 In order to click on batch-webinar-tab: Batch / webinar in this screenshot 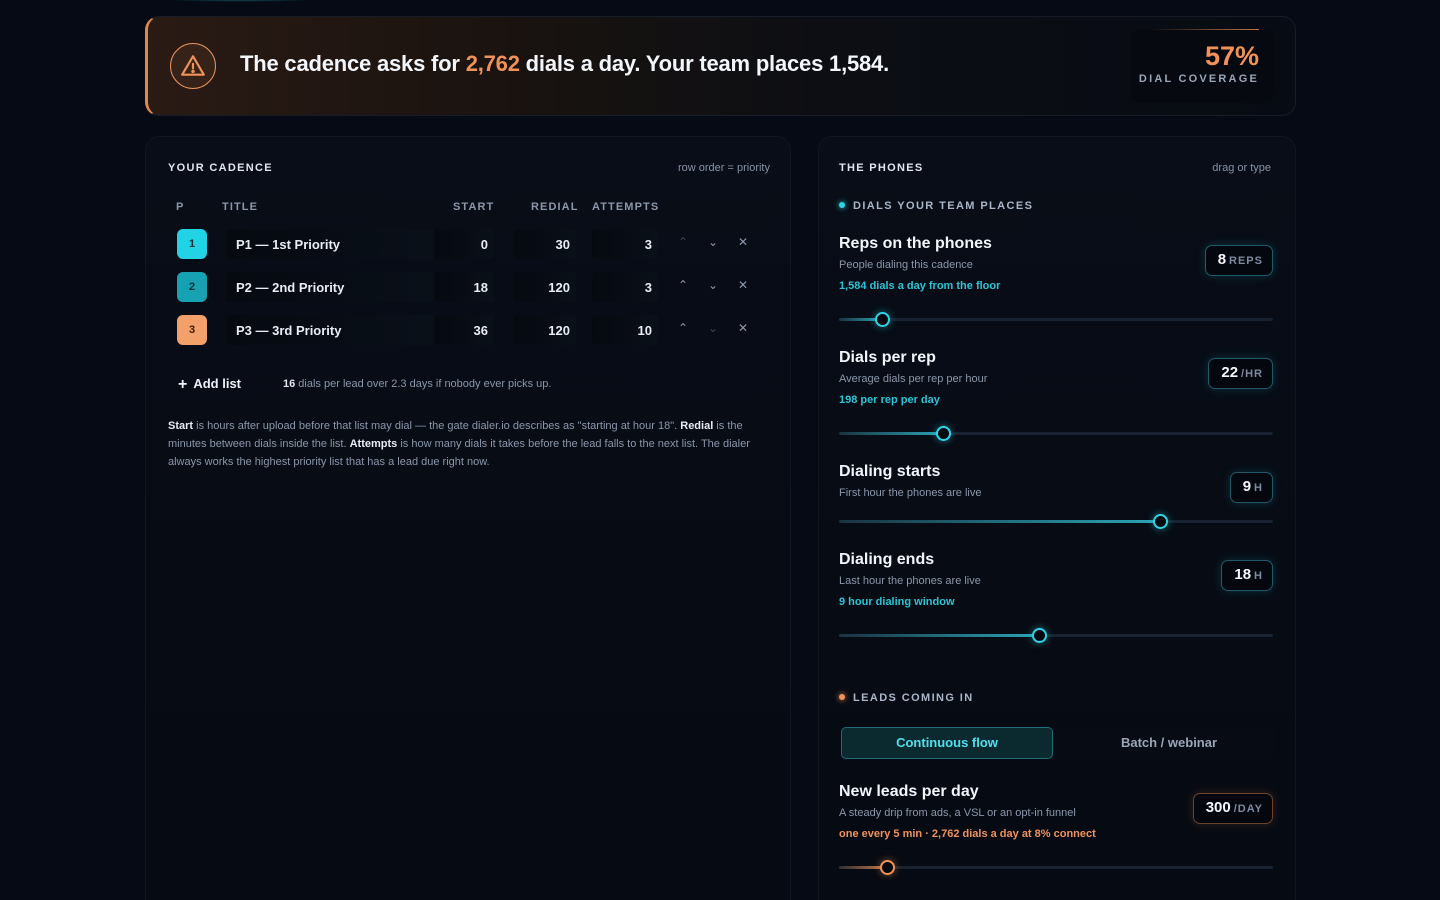, I will do `click(1169, 743)`.